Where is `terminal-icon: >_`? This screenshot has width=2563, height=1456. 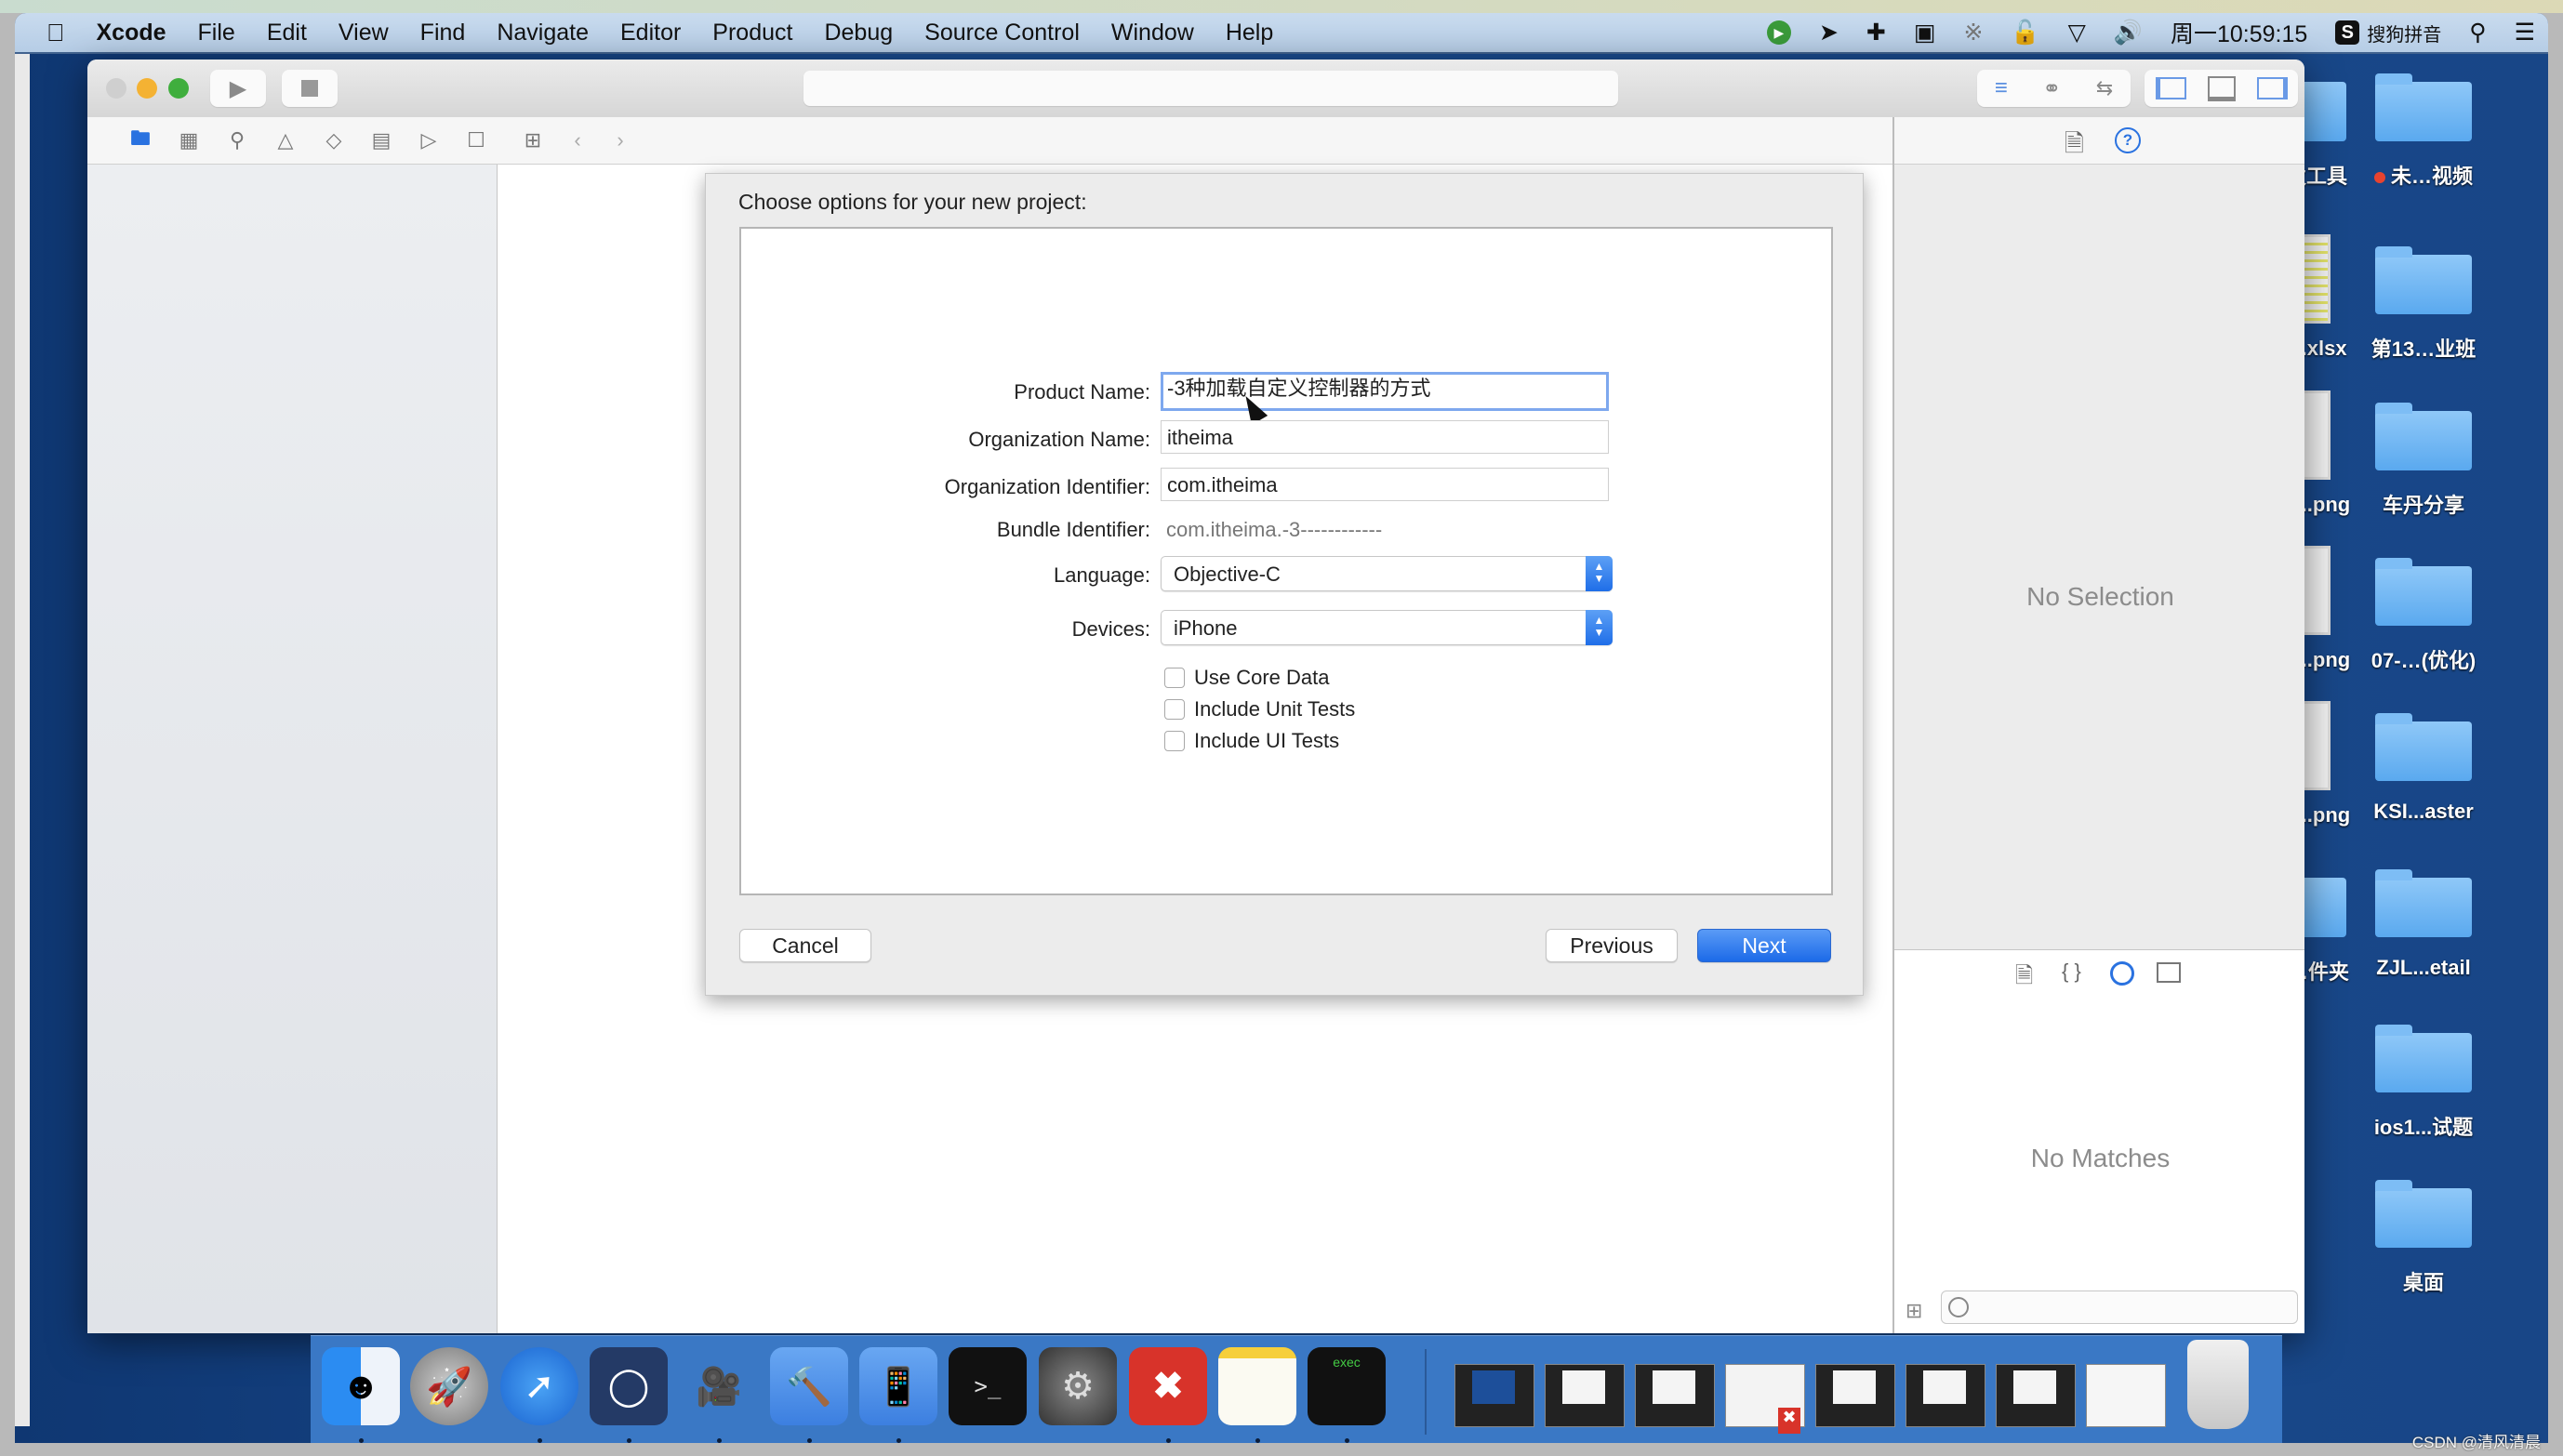 terminal-icon: >_ is located at coordinates (988, 1386).